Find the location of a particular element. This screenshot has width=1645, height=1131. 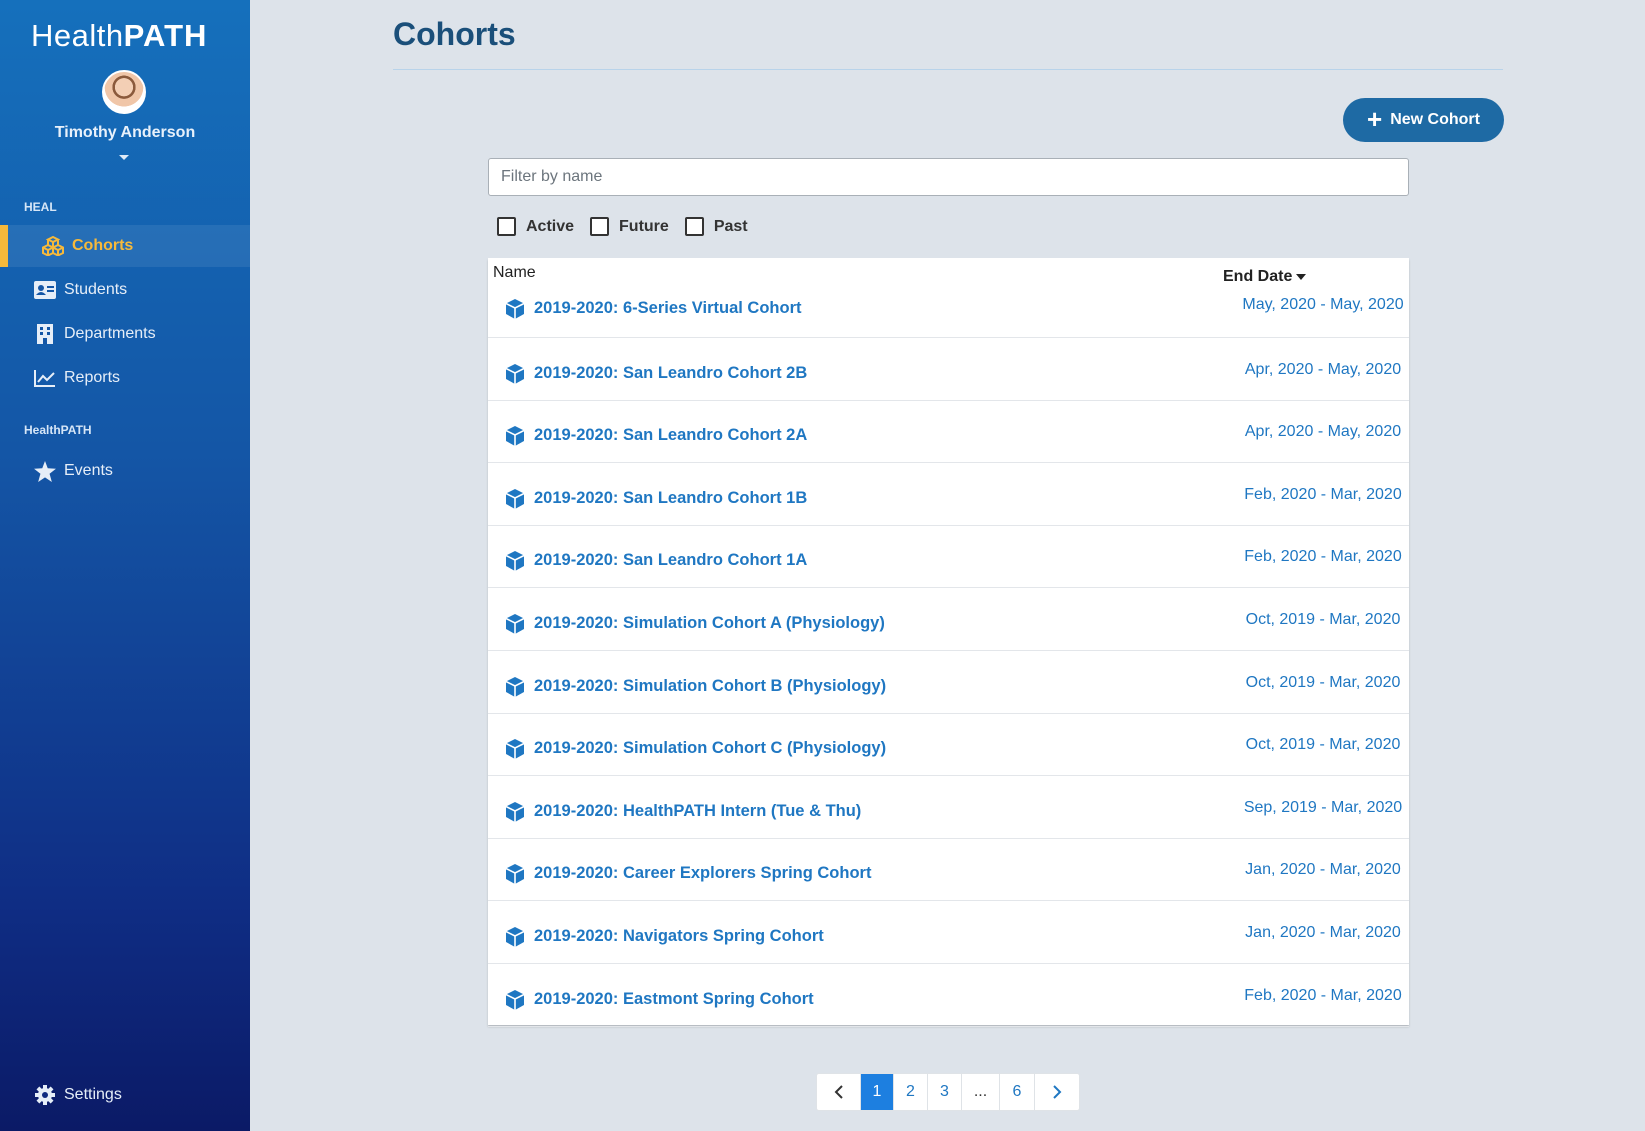

cohort-name-link: 2019-2020: 6-Series Virtual Cohort is located at coordinates (667, 308).